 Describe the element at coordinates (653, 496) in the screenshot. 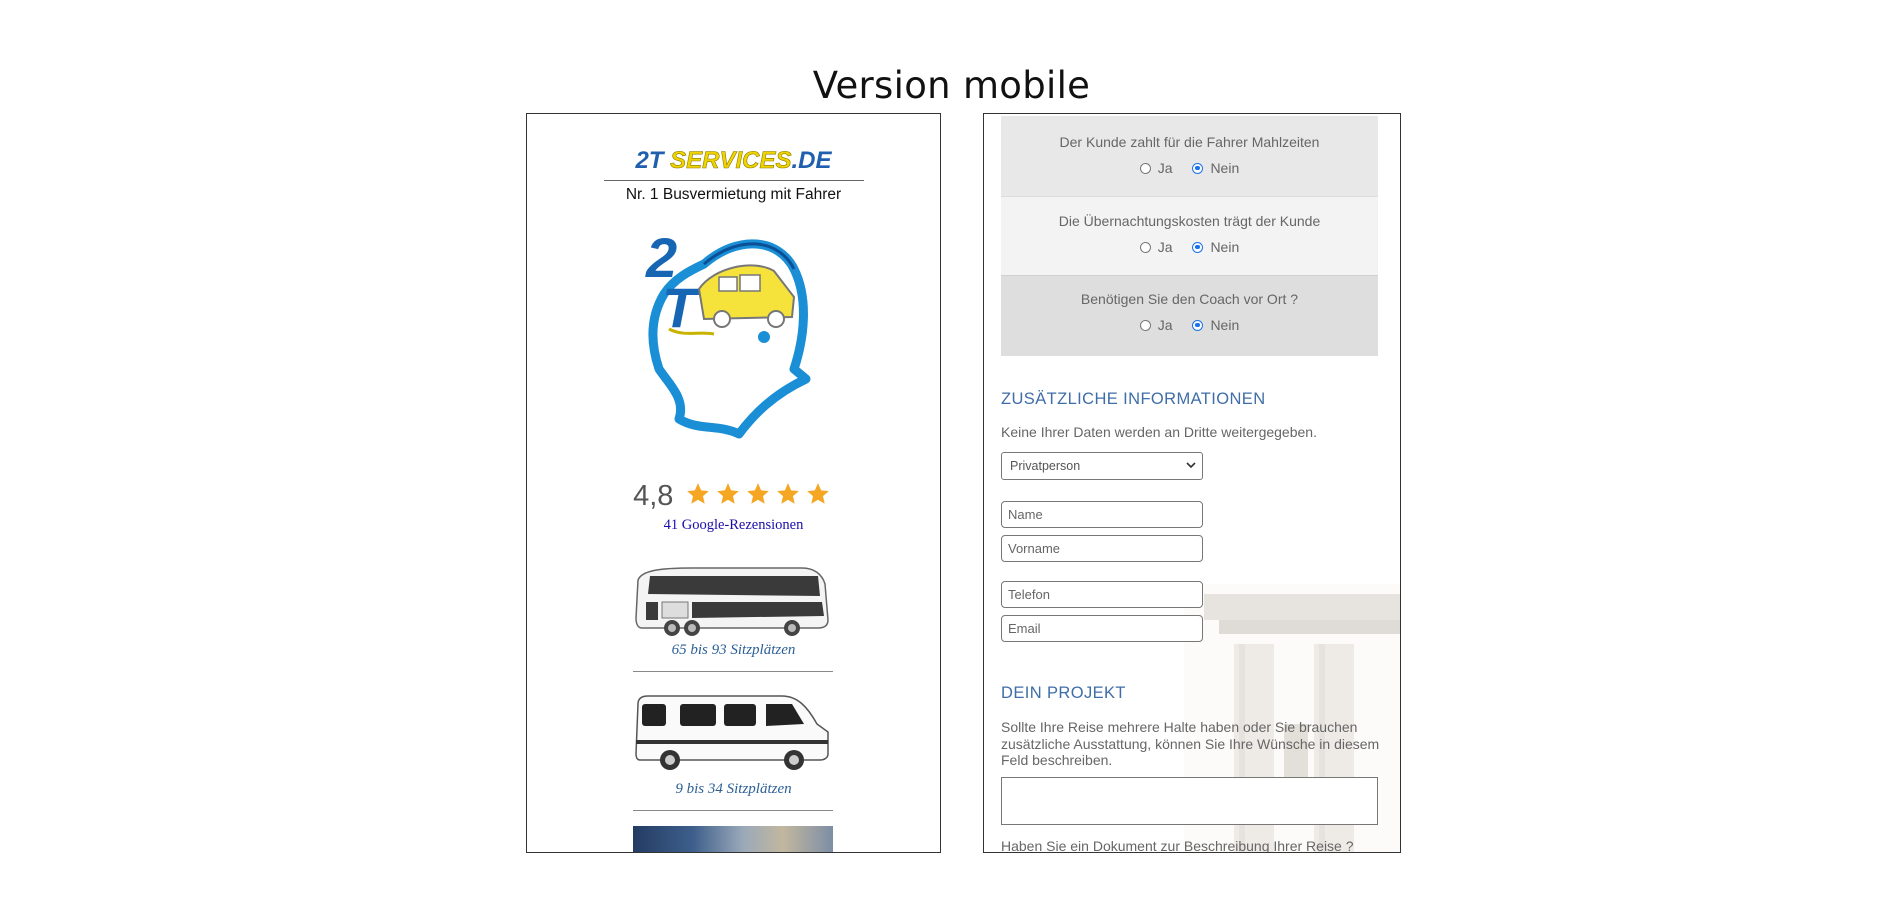

I see `rating-score: 4,8` at that location.